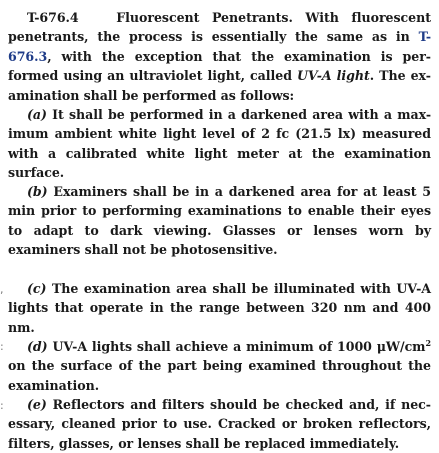 Image resolution: width=439 pixels, height=453 pixels. Describe the element at coordinates (333, 76) in the screenshot. I see `uva-term: UV-A light` at that location.